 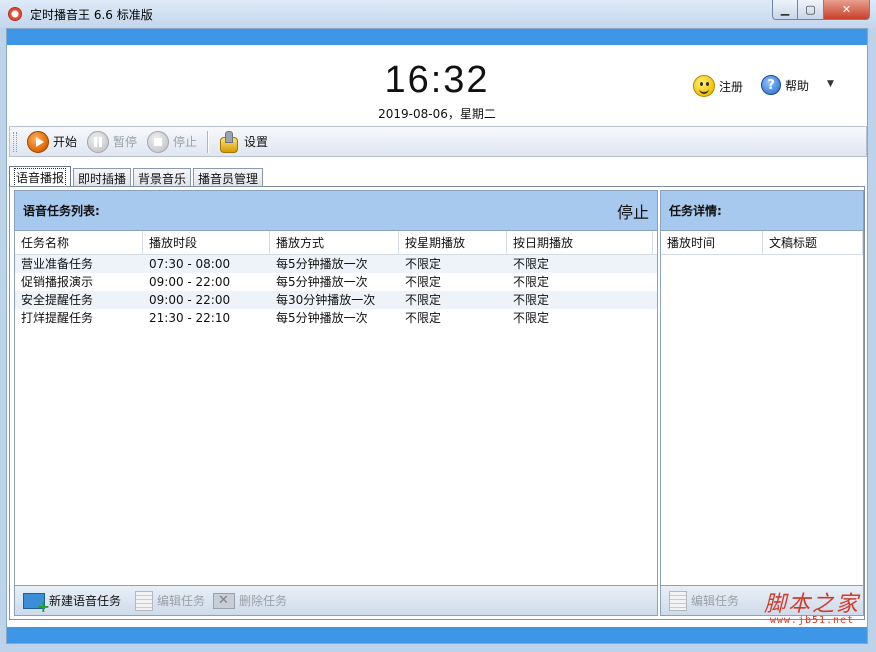 What do you see at coordinates (256, 142) in the screenshot?
I see `settings-label: 设置` at bounding box center [256, 142].